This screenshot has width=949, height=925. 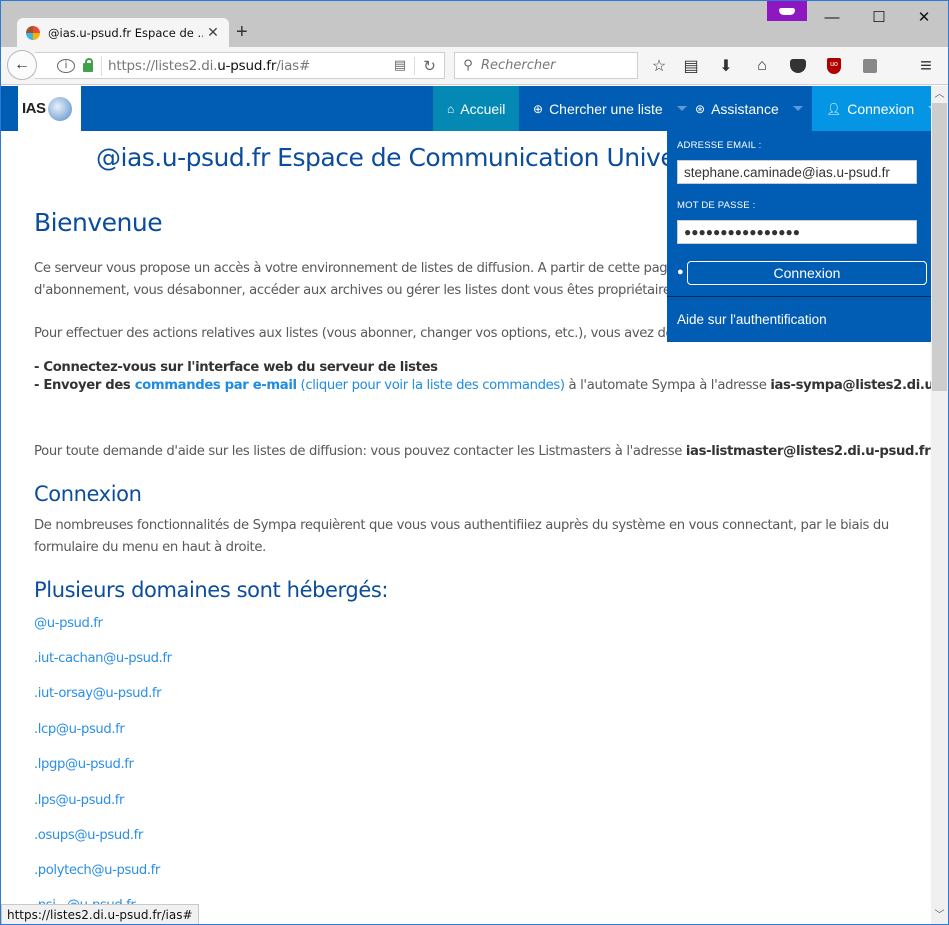 What do you see at coordinates (429, 65) in the screenshot?
I see `reload-icon: ↻` at bounding box center [429, 65].